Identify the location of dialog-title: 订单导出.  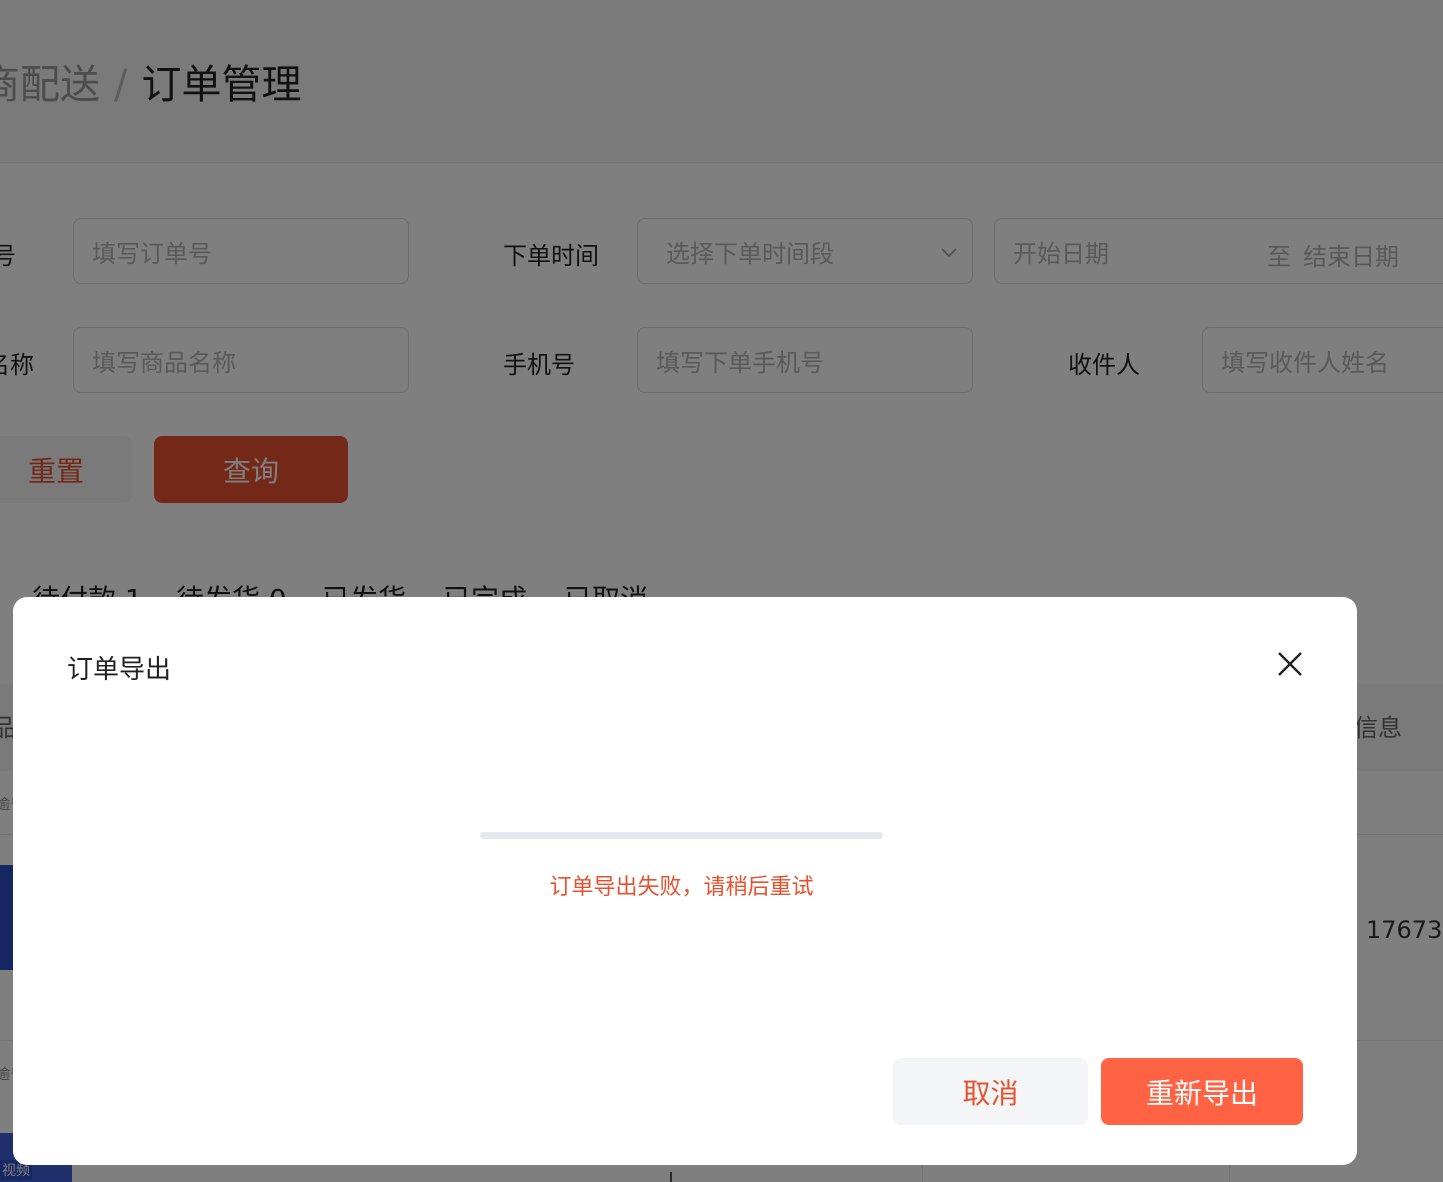
(119, 670).